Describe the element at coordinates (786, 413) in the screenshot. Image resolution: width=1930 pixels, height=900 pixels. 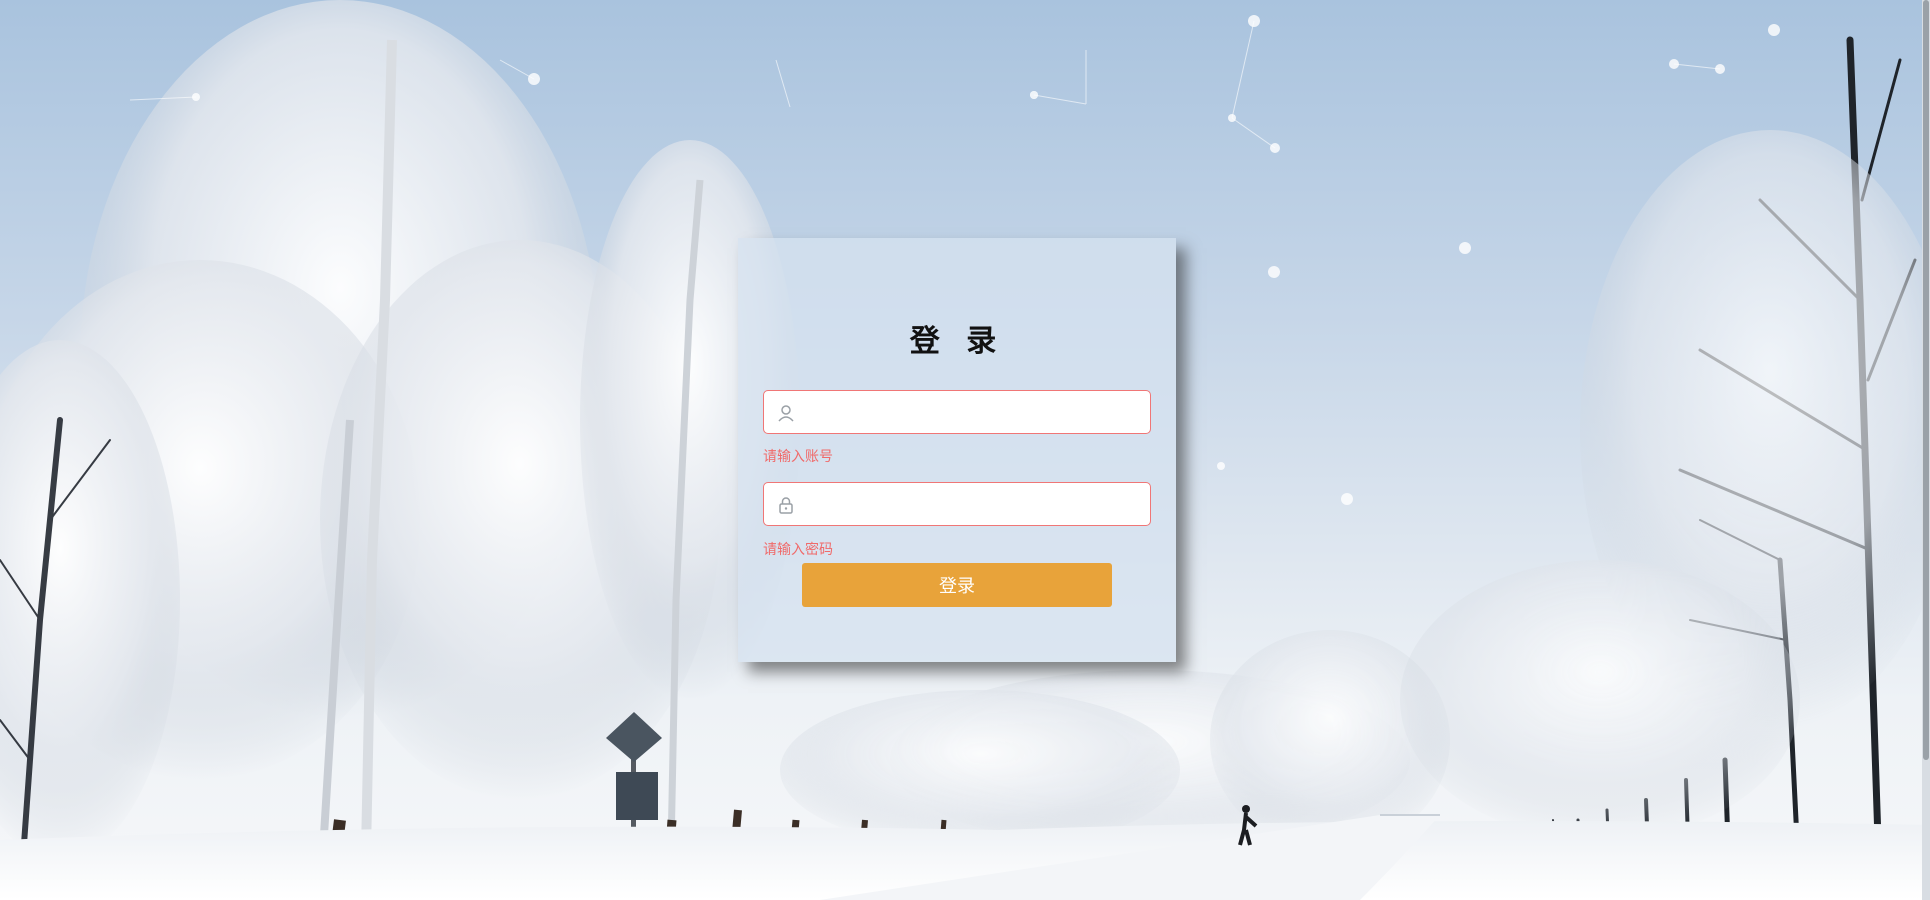
I see `user-icon` at that location.